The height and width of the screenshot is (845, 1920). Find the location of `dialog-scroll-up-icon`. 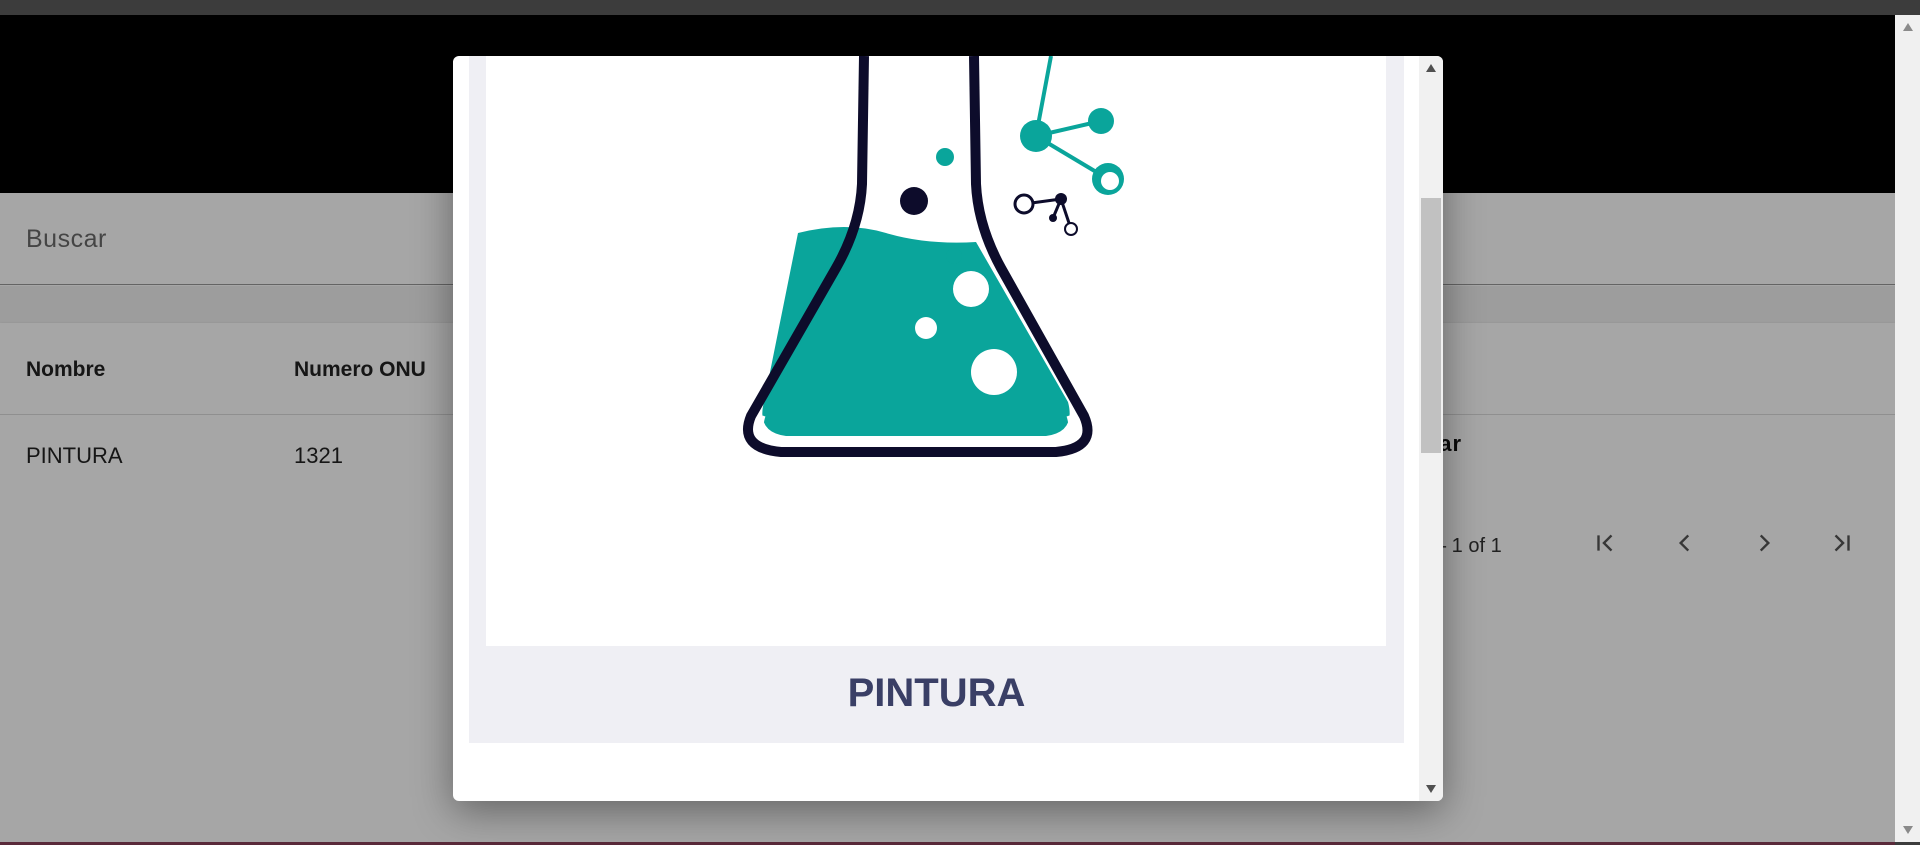

dialog-scroll-up-icon is located at coordinates (1431, 68).